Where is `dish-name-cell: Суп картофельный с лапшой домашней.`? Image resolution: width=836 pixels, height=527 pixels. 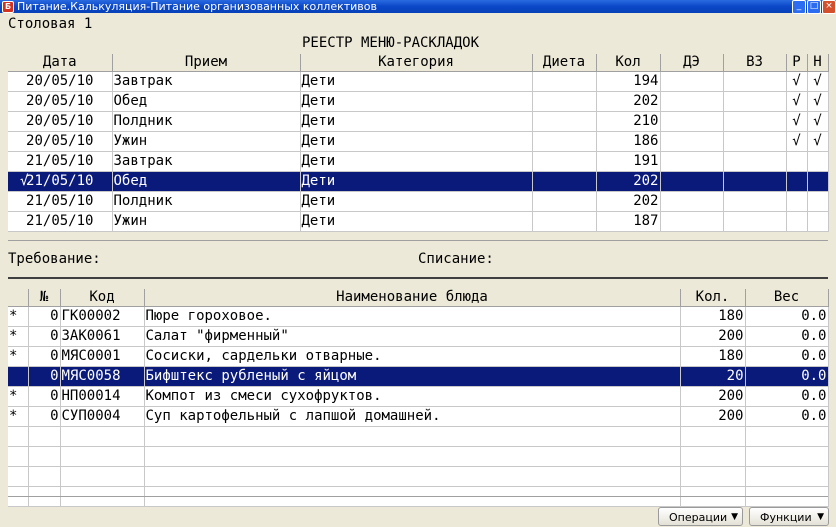
dish-name-cell: Суп картофельный с лапшой домашней. is located at coordinates (412, 416).